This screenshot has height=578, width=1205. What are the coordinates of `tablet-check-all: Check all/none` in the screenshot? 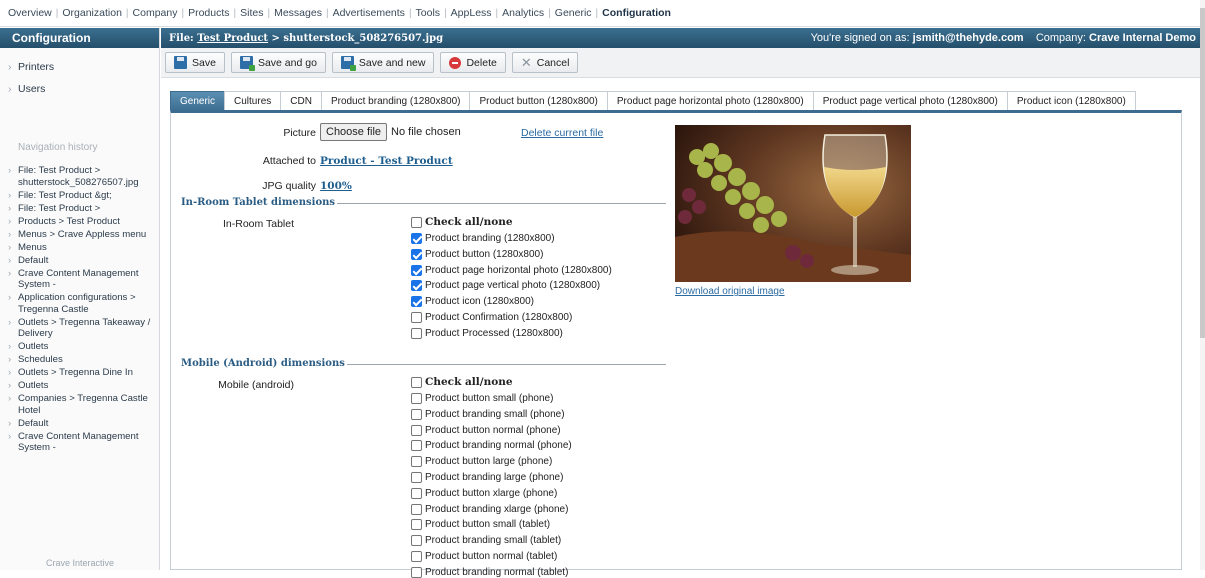 It's located at (462, 222).